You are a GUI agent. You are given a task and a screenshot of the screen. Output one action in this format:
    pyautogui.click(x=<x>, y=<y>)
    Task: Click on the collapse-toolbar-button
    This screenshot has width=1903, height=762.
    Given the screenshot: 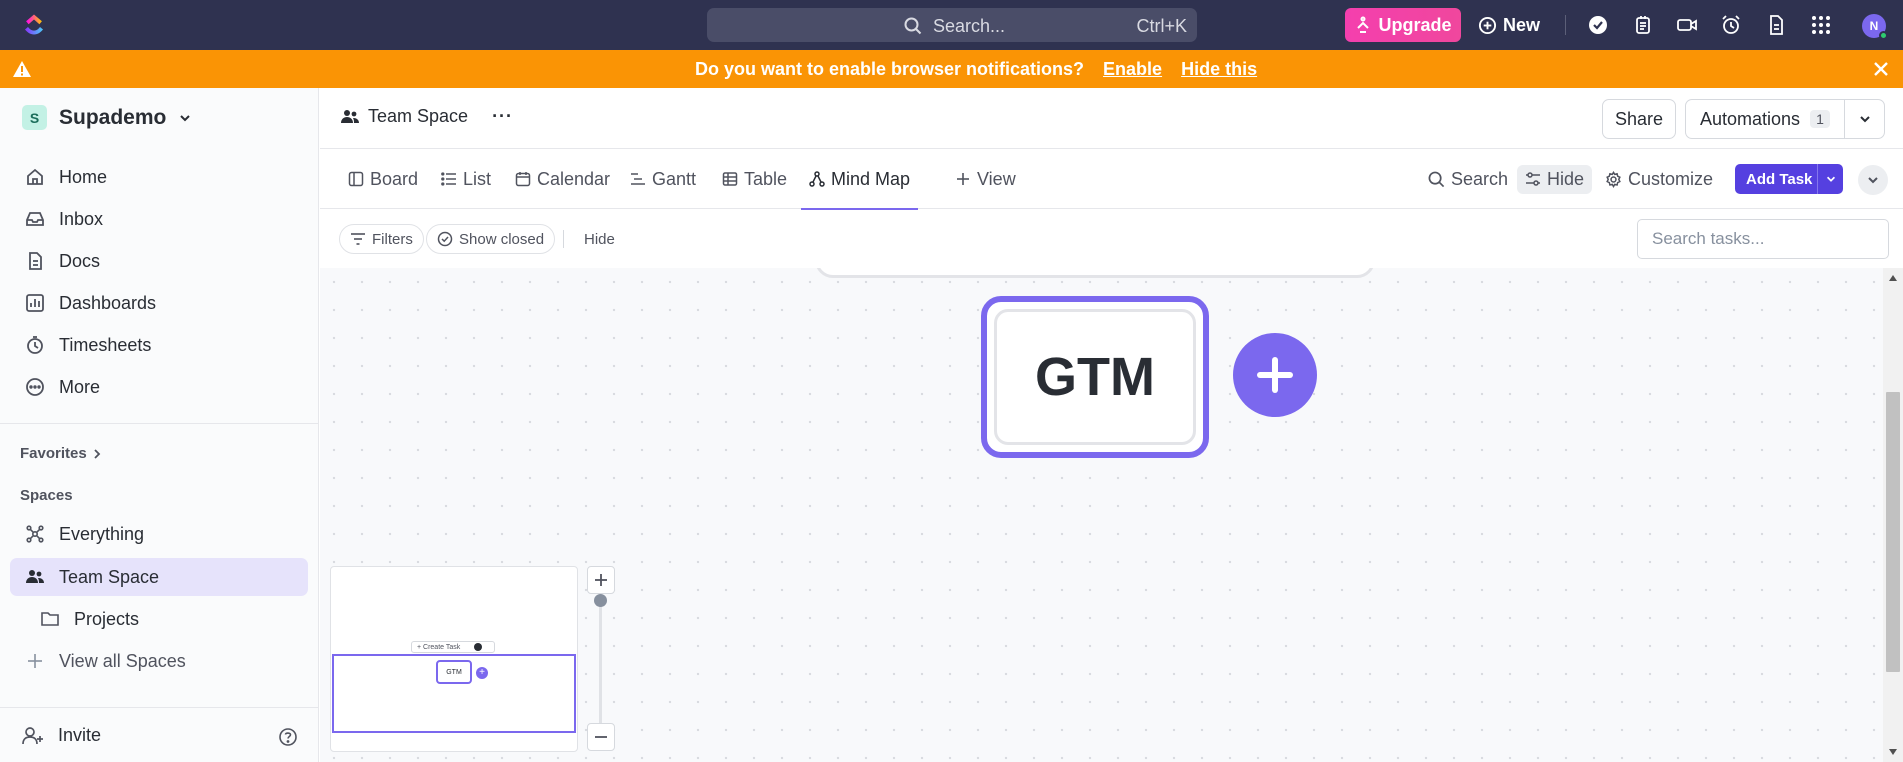 What is the action you would take?
    pyautogui.click(x=1873, y=180)
    